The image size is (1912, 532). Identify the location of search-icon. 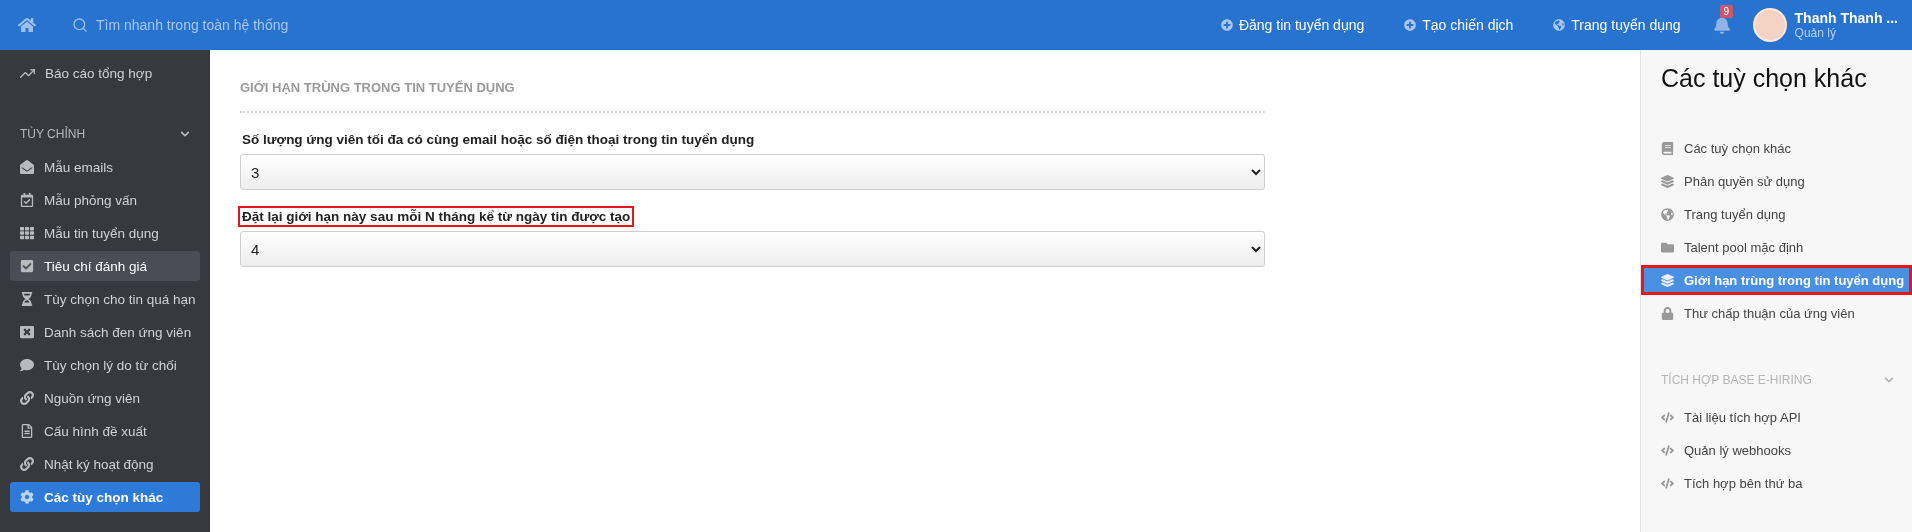
(80, 25).